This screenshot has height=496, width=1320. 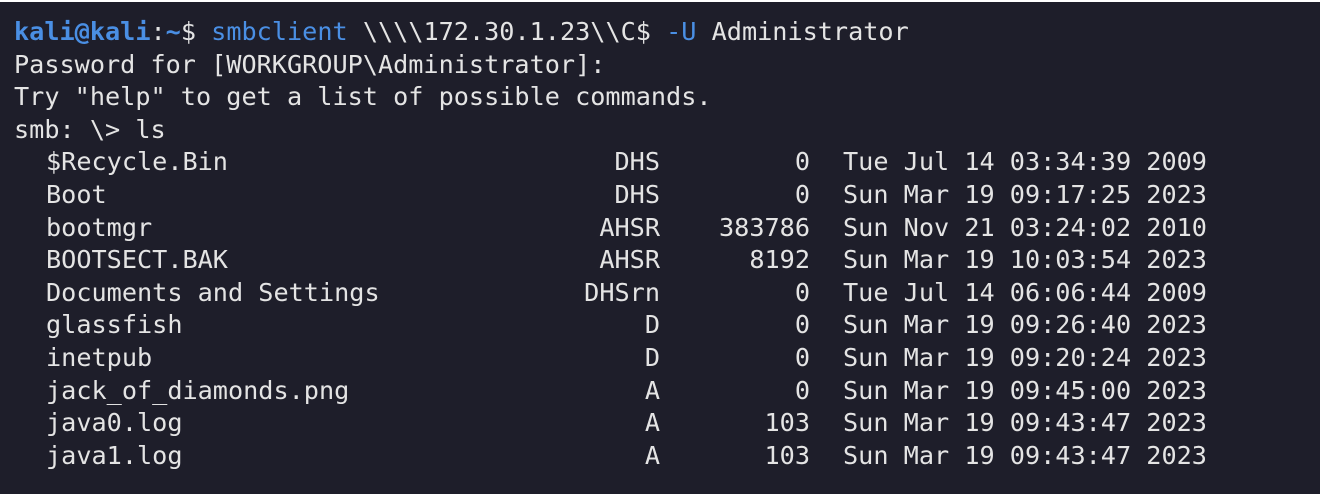 What do you see at coordinates (173, 31) in the screenshot?
I see `prompt-path: ~` at bounding box center [173, 31].